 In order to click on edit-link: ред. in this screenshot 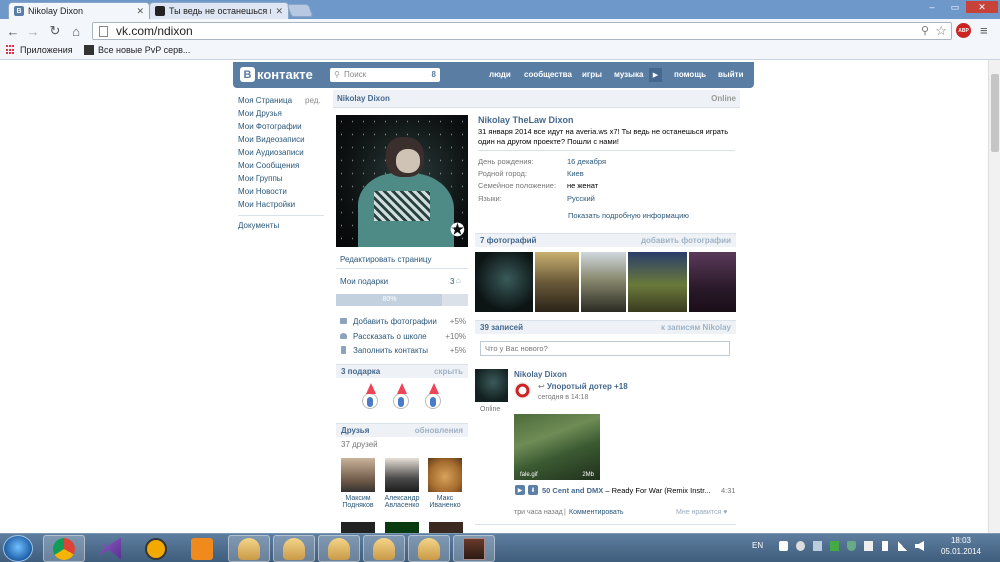, I will do `click(313, 100)`.